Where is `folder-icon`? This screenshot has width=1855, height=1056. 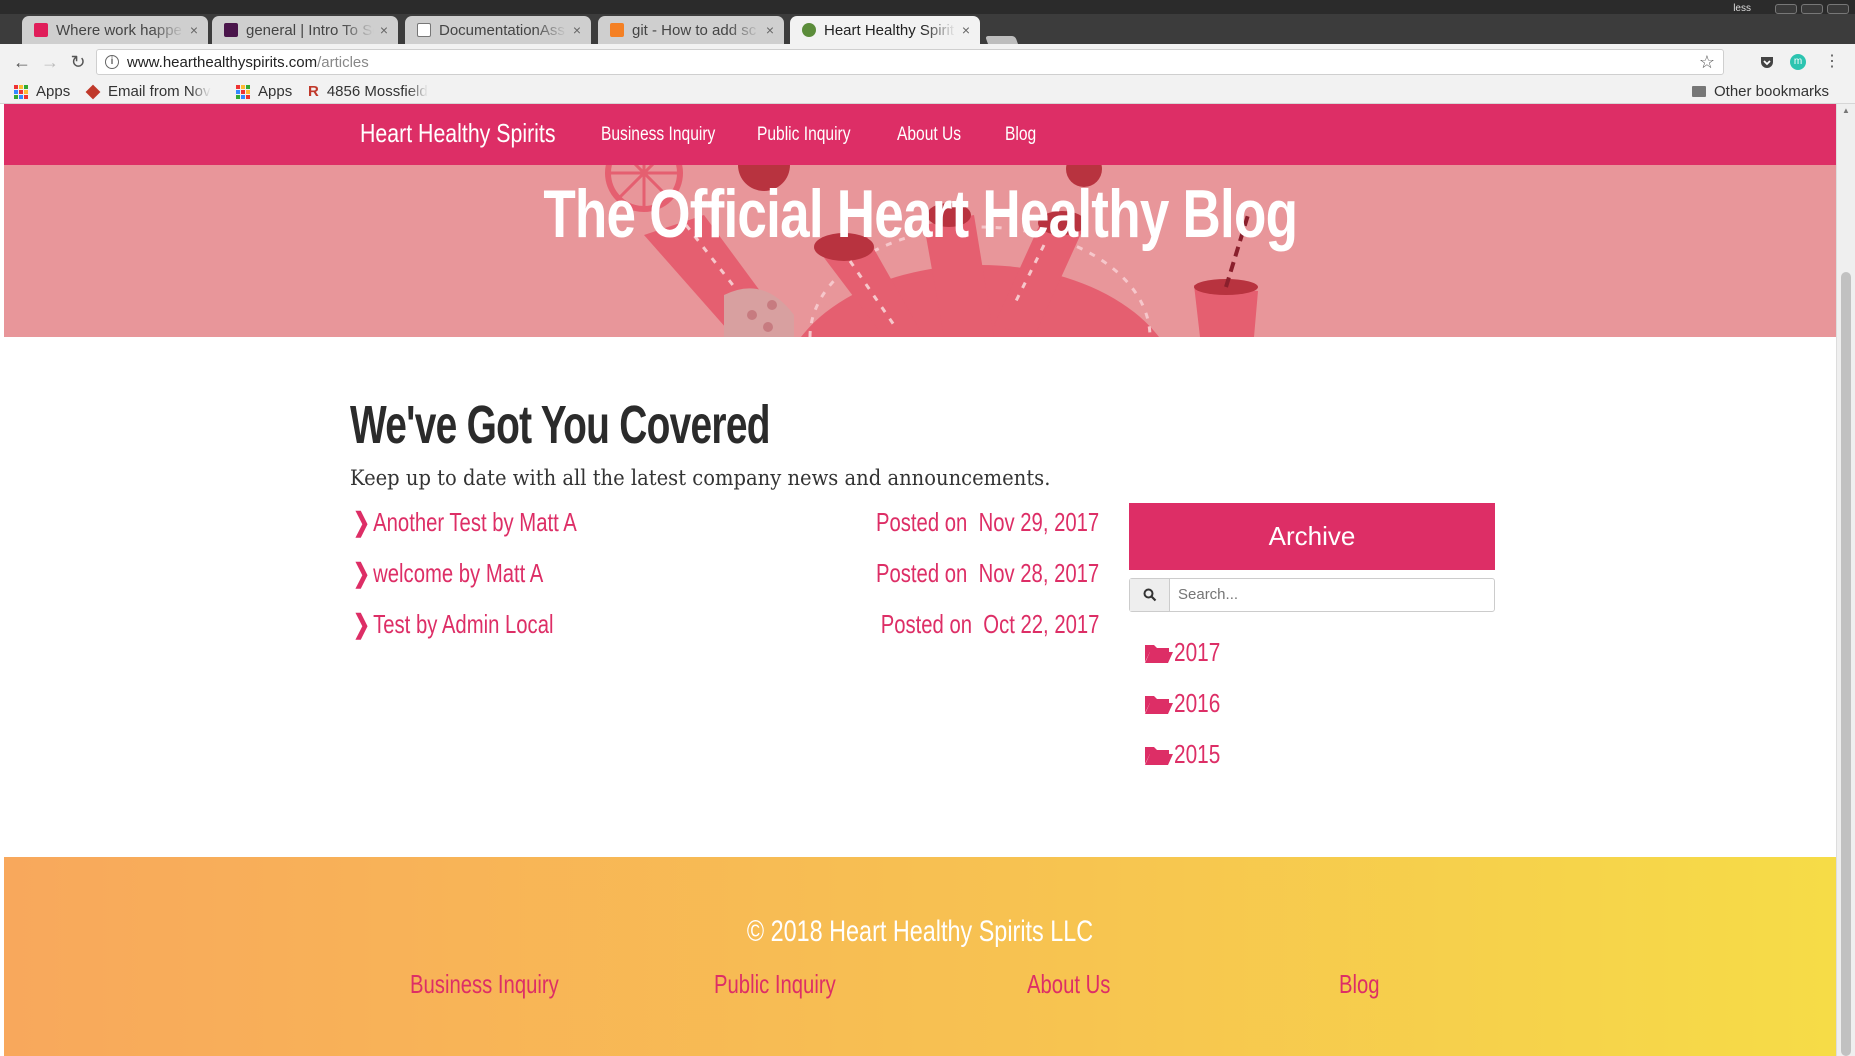 folder-icon is located at coordinates (1699, 91).